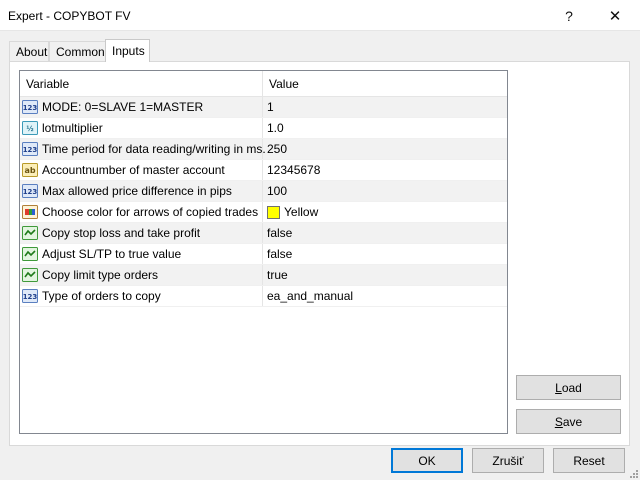 The width and height of the screenshot is (640, 480). What do you see at coordinates (427, 460) in the screenshot?
I see `ok-button: OK` at bounding box center [427, 460].